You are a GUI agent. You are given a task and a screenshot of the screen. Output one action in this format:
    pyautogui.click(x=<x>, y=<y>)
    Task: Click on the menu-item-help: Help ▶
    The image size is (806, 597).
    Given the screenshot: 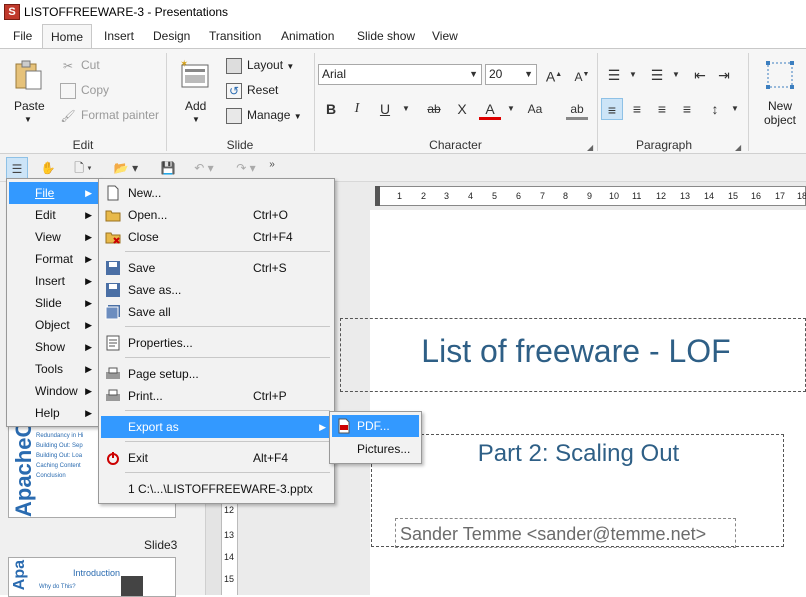 What is the action you would take?
    pyautogui.click(x=53, y=413)
    